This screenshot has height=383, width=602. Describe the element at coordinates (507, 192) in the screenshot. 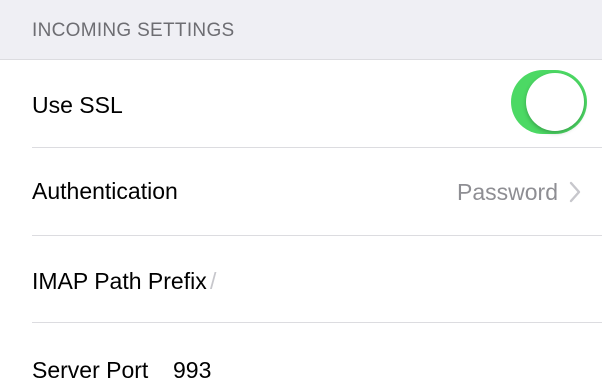

I see `authentication-value: Password` at that location.